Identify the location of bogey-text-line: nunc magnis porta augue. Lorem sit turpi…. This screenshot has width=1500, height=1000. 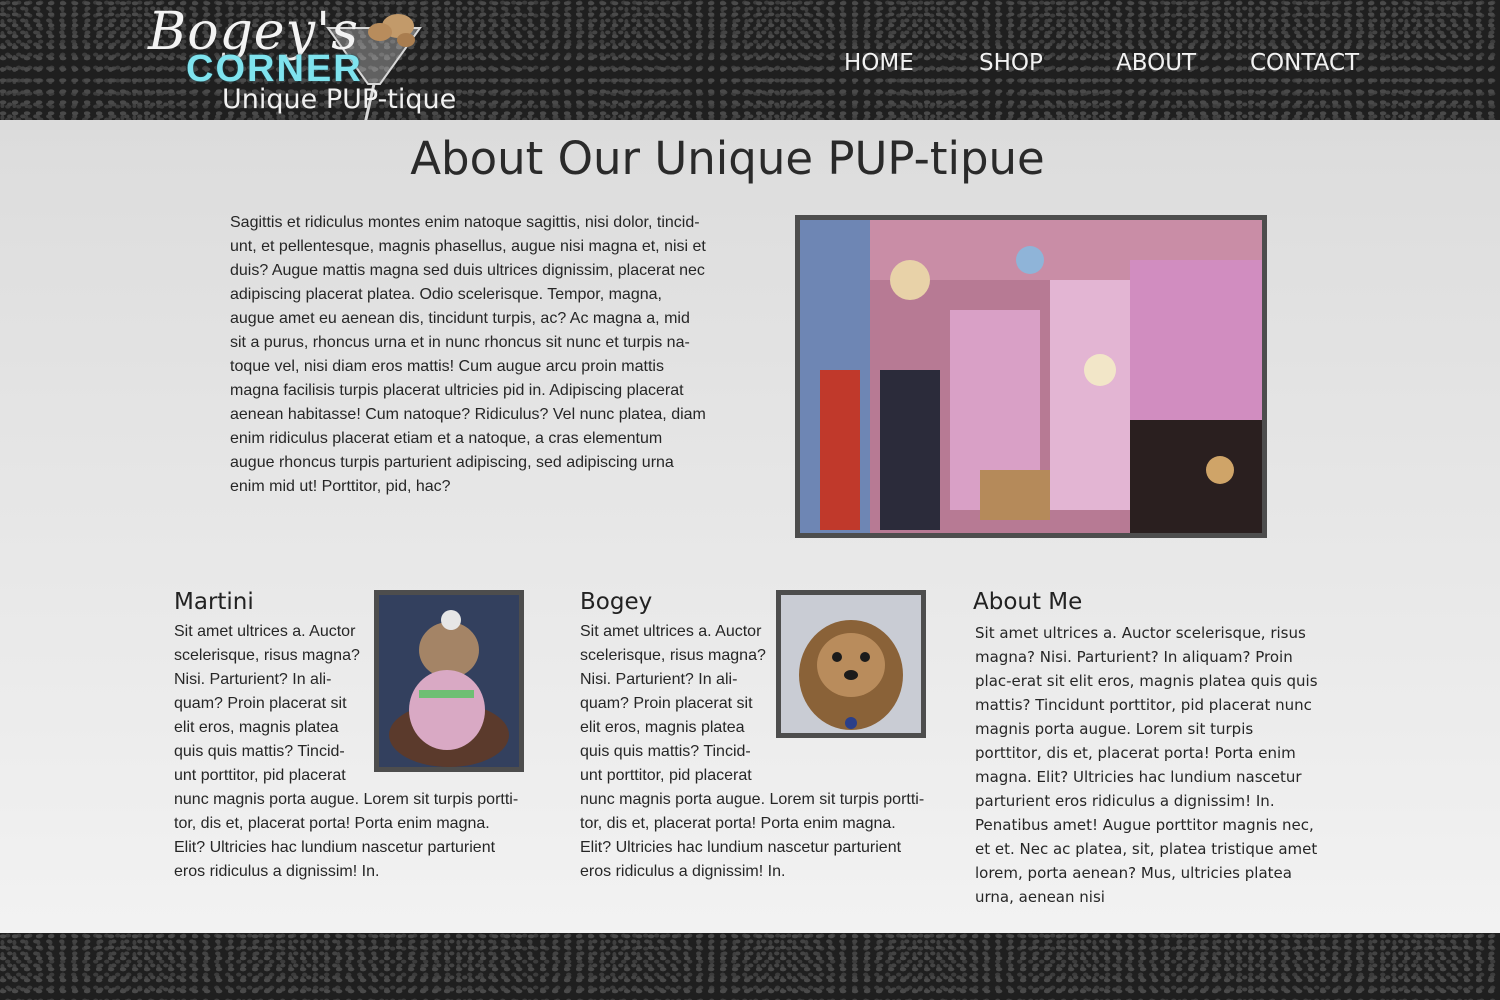
(752, 799).